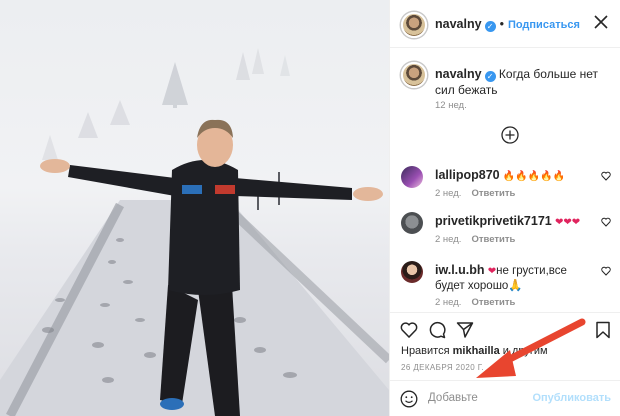  I want to click on likes-user: mikhailla, so click(476, 351).